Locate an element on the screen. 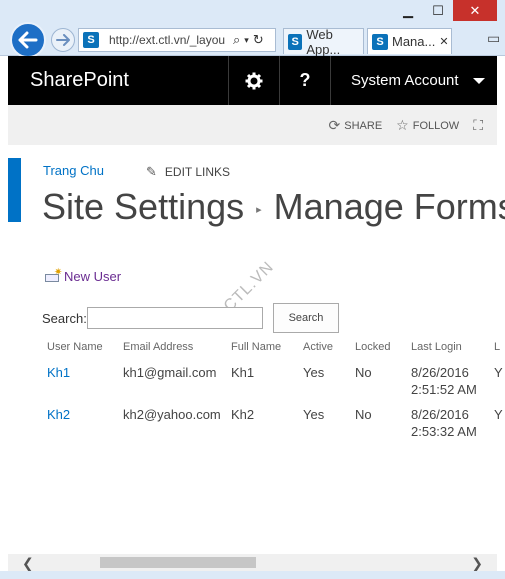 The width and height of the screenshot is (505, 579). tab-manage-forms: S Mana... ✕ is located at coordinates (409, 41).